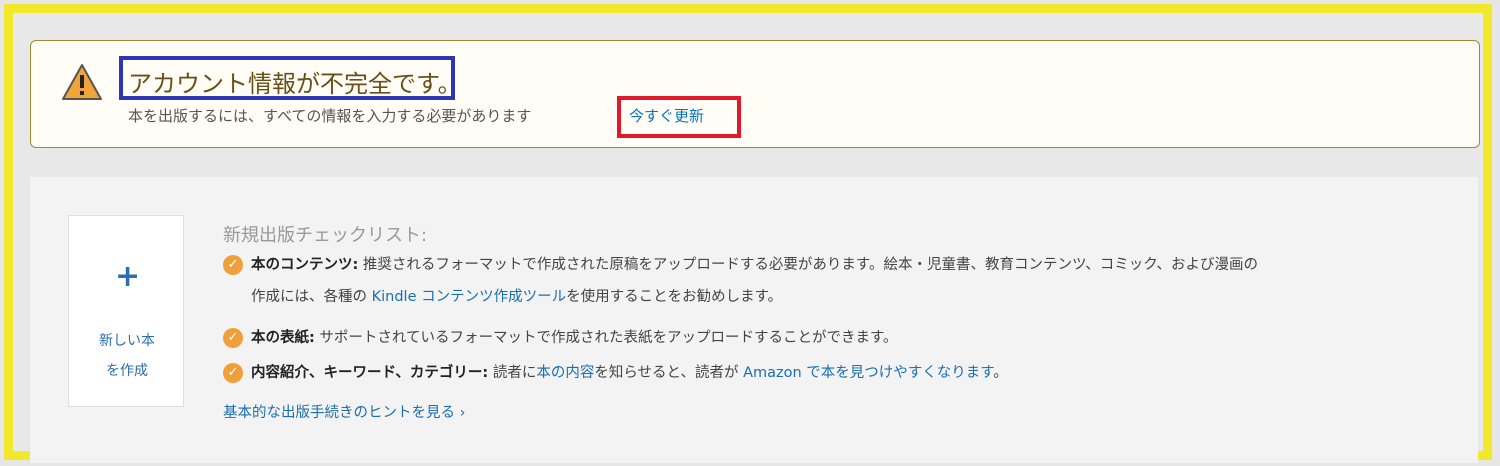 The image size is (1500, 466). What do you see at coordinates (82, 82) in the screenshot?
I see `warning-icon` at bounding box center [82, 82].